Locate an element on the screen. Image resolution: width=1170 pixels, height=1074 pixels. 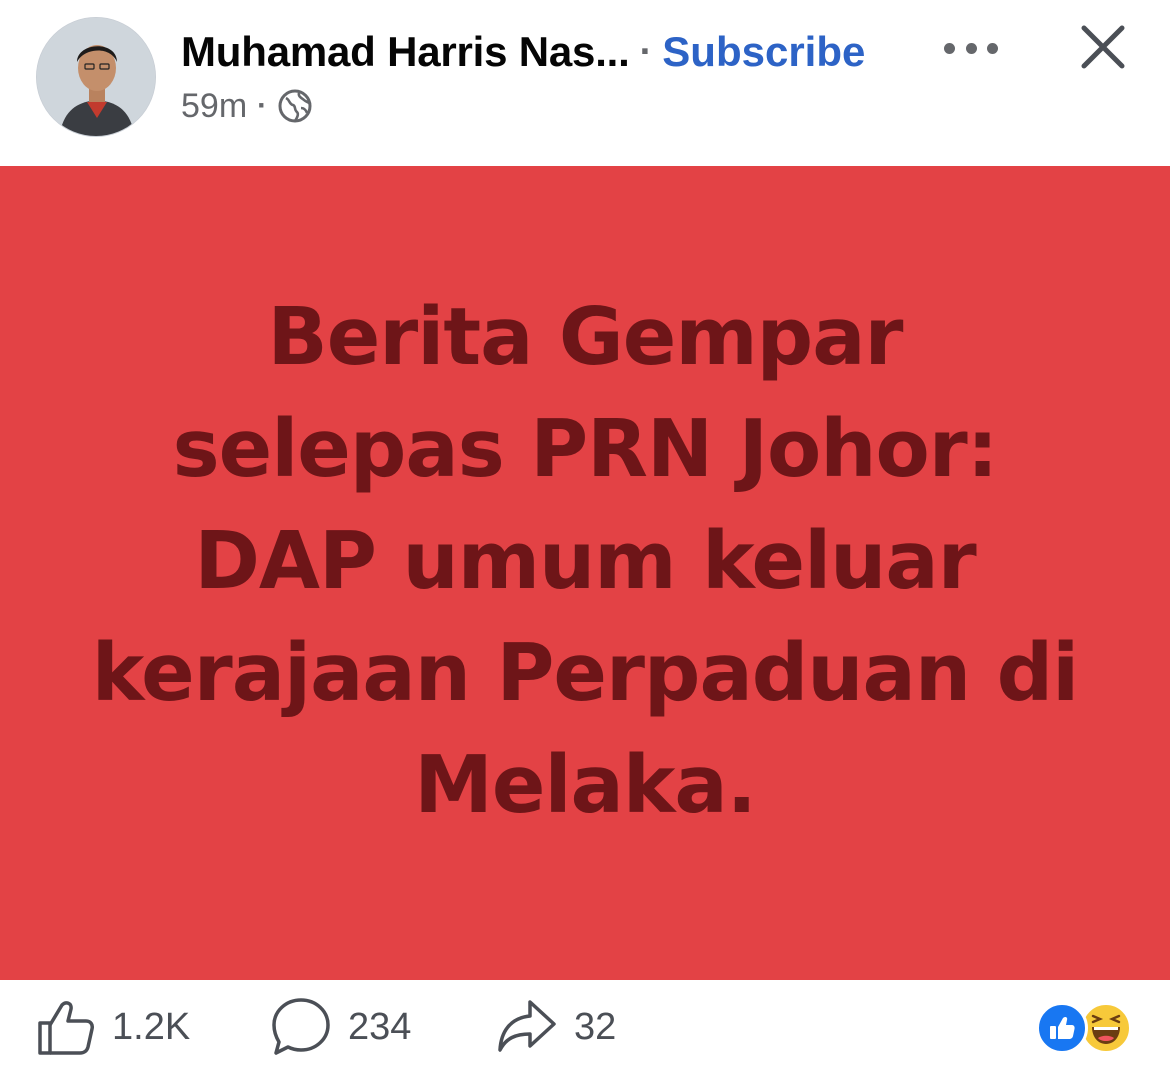
like-reaction-icon is located at coordinates (1062, 1028).